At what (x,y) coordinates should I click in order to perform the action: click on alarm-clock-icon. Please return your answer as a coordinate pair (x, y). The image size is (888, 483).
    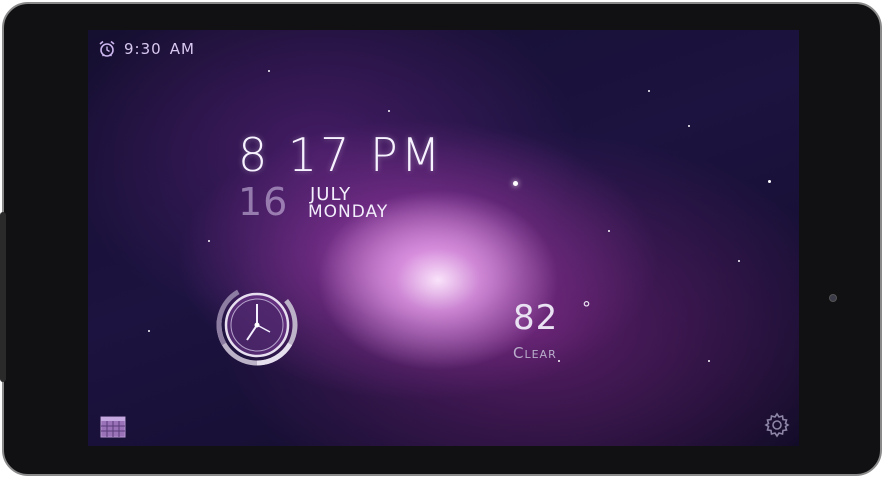
    Looking at the image, I should click on (107, 49).